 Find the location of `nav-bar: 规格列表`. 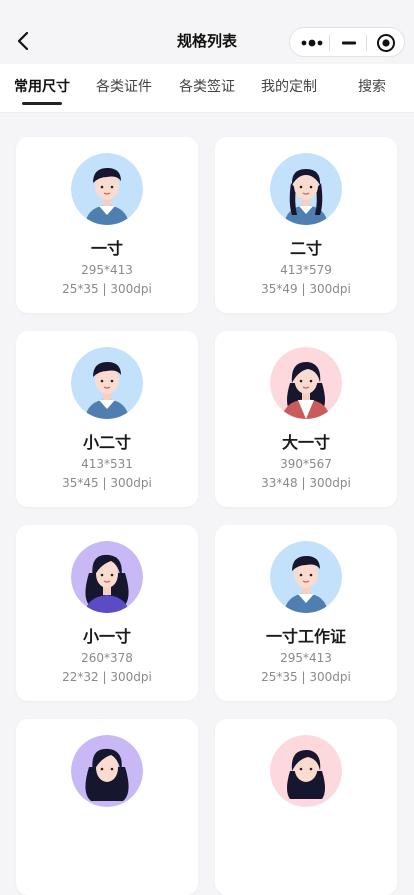

nav-bar: 规格列表 is located at coordinates (207, 32).